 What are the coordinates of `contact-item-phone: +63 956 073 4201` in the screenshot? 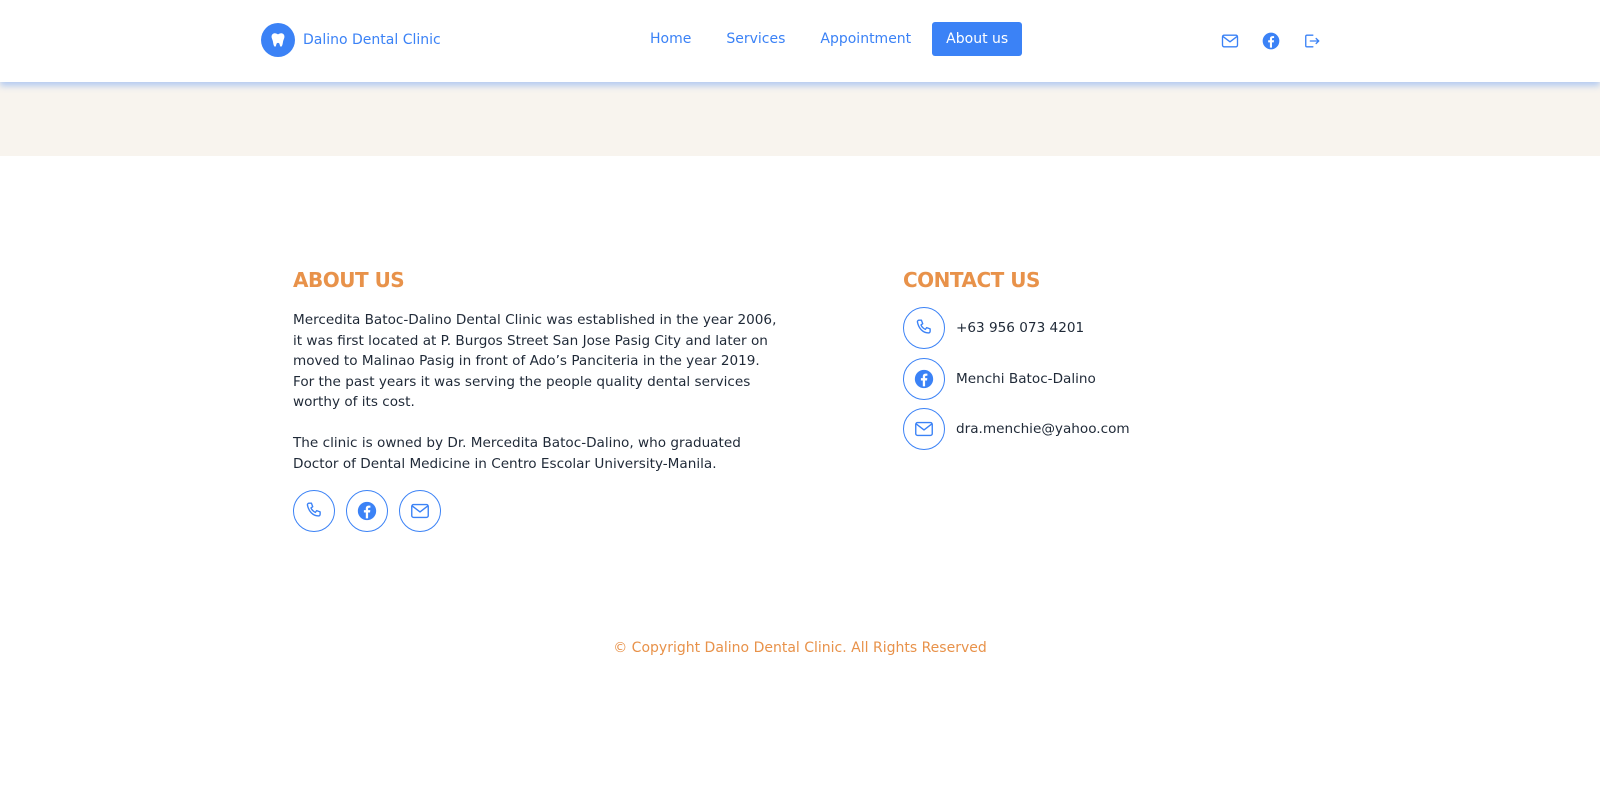 It's located at (1103, 328).